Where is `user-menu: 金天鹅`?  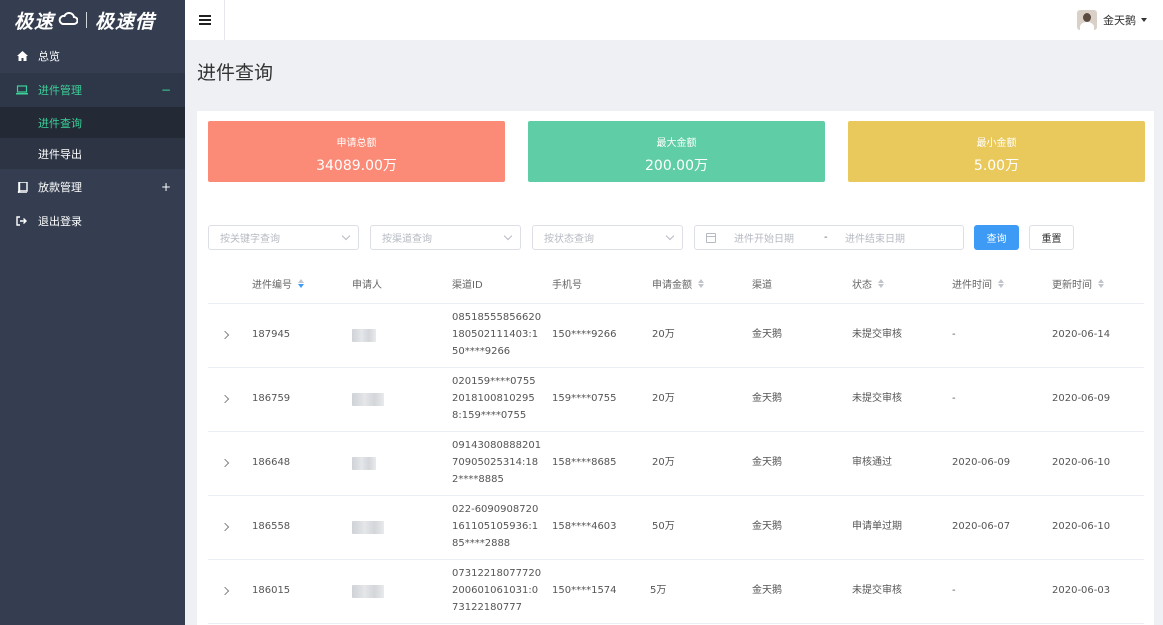
user-menu: 金天鹅 is located at coordinates (1112, 20).